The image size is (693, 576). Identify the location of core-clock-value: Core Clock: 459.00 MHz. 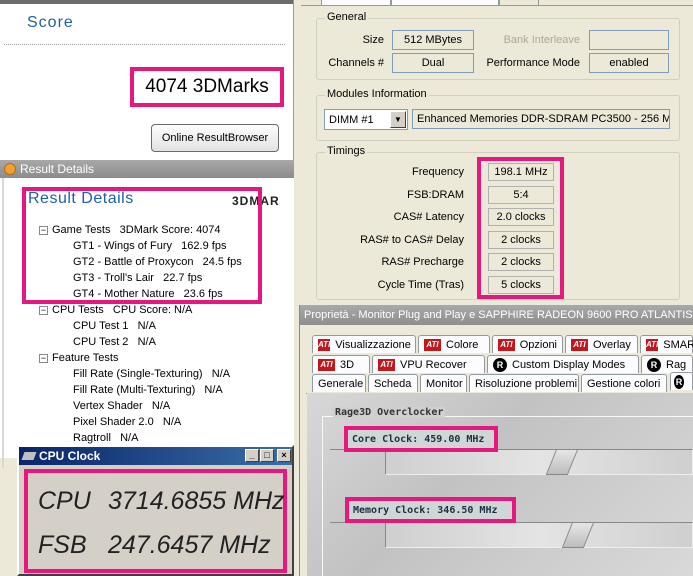
(418, 439).